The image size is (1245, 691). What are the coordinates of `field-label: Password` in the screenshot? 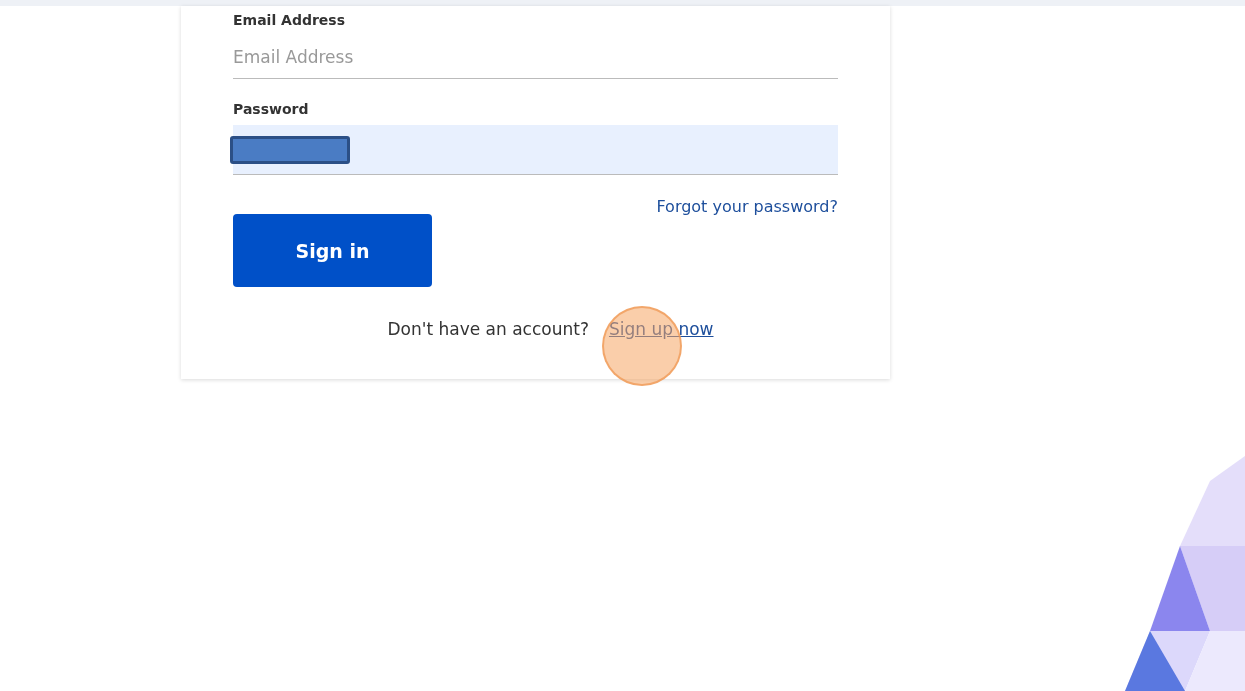 It's located at (271, 109).